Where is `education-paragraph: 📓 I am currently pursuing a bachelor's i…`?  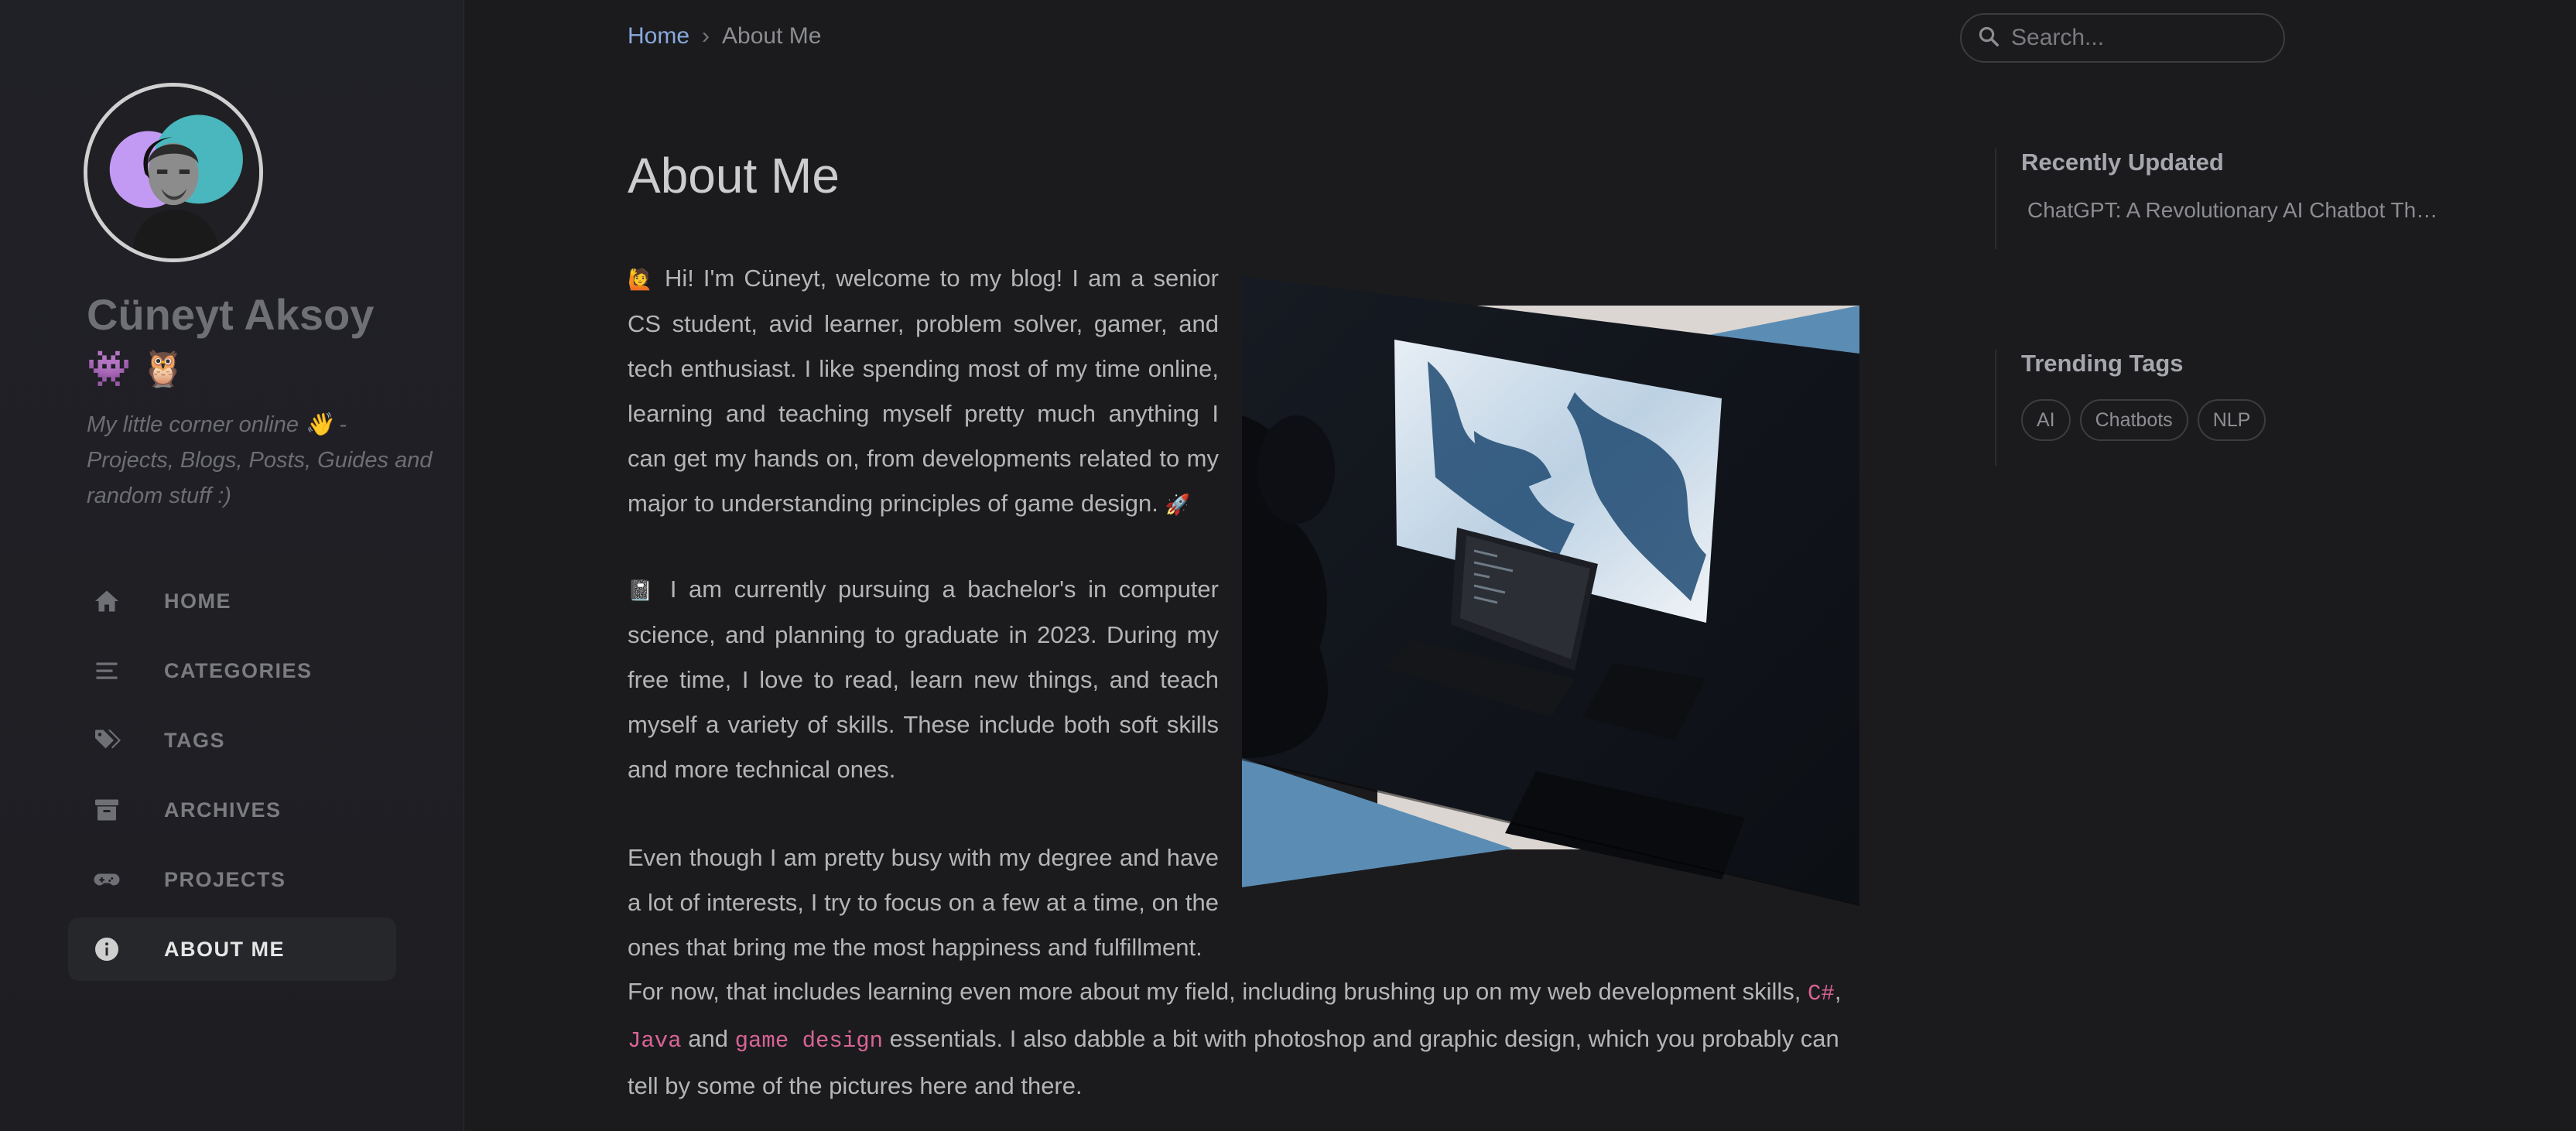 education-paragraph: 📓 I am currently pursuing a bachelor's i… is located at coordinates (924, 680).